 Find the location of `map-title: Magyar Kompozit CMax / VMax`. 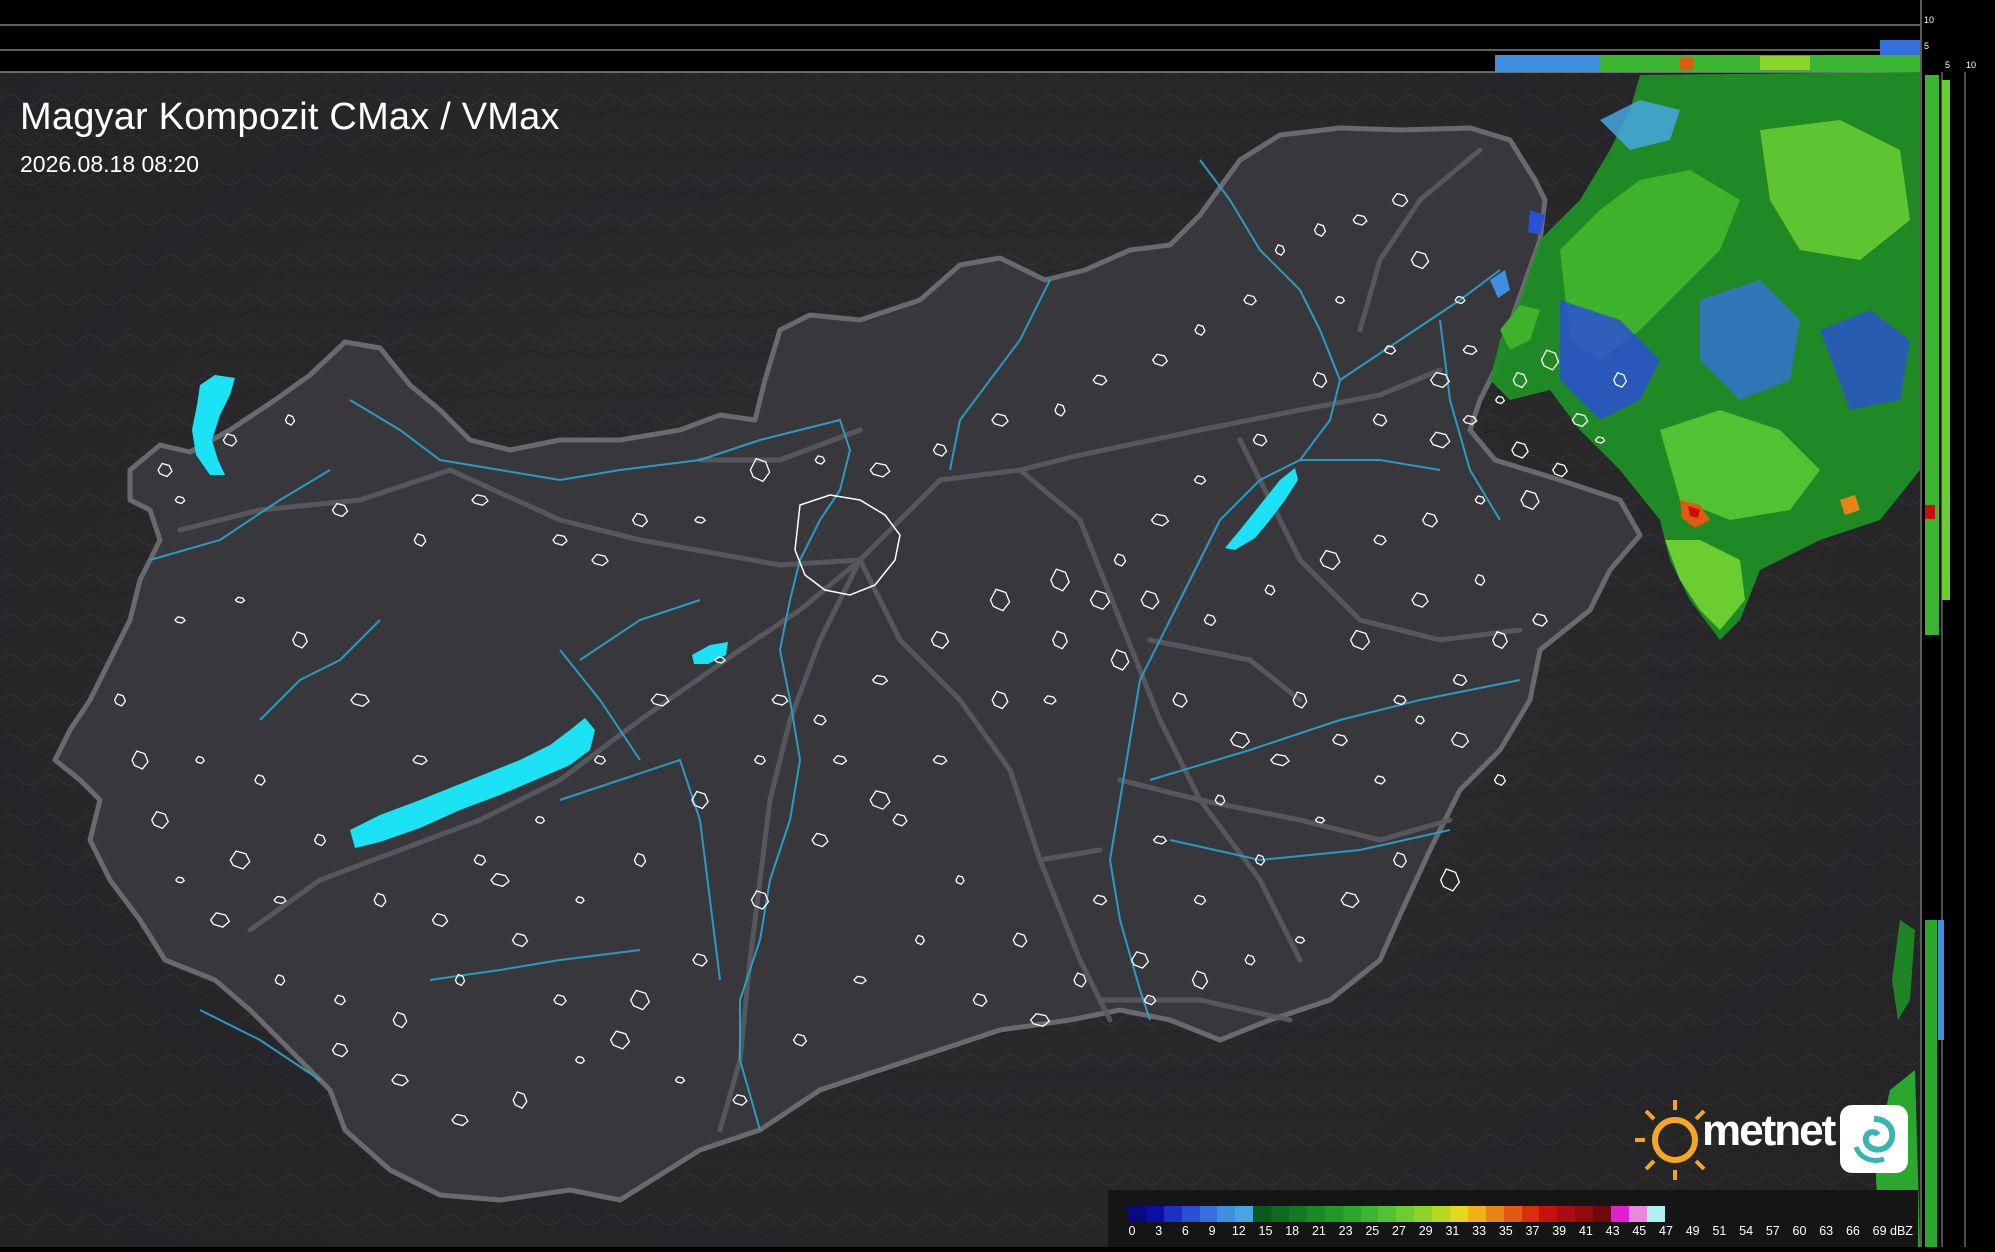

map-title: Magyar Kompozit CMax / VMax is located at coordinates (290, 117).